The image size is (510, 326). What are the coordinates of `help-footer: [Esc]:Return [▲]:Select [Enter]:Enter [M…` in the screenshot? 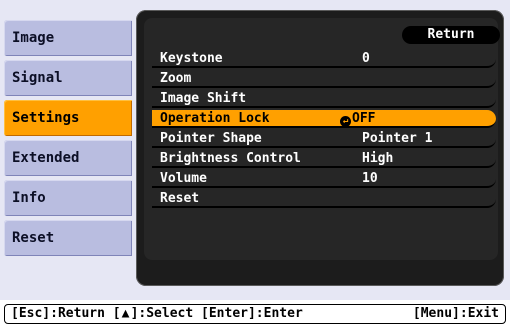 It's located at (255, 314).